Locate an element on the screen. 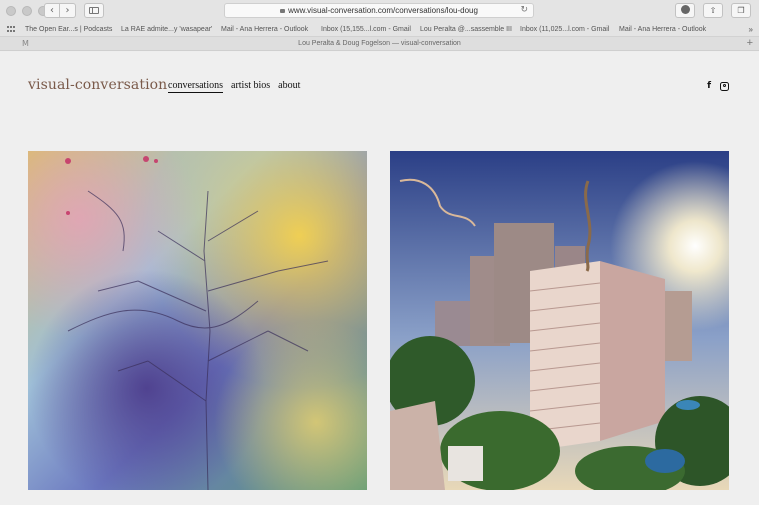  downloads-button is located at coordinates (685, 10).